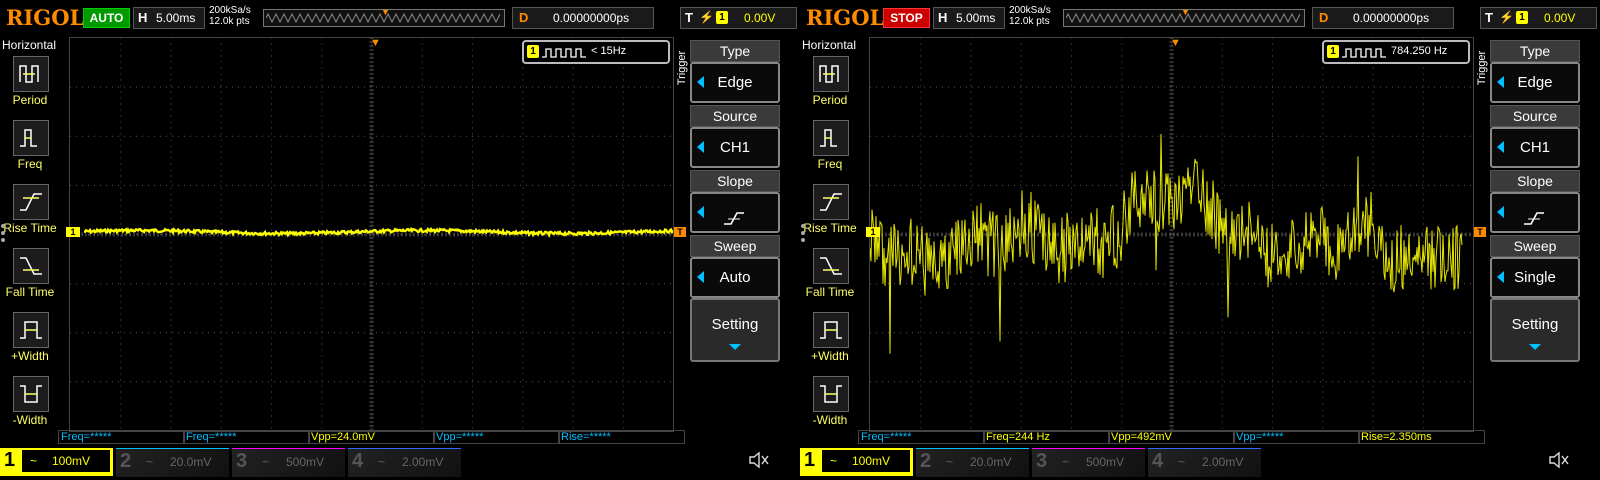 Image resolution: width=1600 pixels, height=480 pixels. Describe the element at coordinates (609, 51) in the screenshot. I see `counter-value: < 15Hz` at that location.